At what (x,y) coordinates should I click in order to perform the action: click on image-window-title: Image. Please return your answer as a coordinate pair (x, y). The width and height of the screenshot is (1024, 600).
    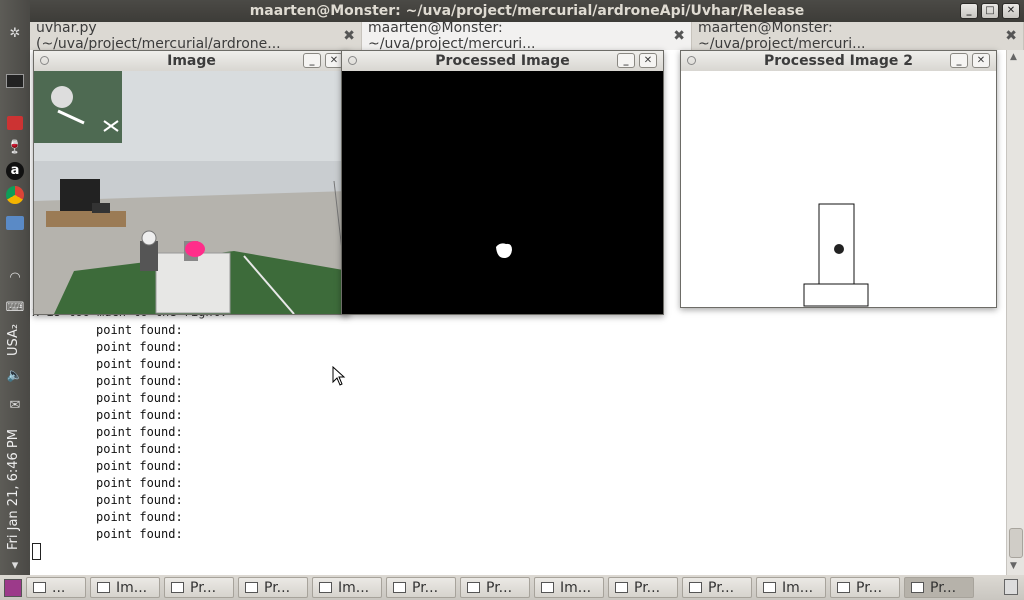
    Looking at the image, I should click on (191, 61).